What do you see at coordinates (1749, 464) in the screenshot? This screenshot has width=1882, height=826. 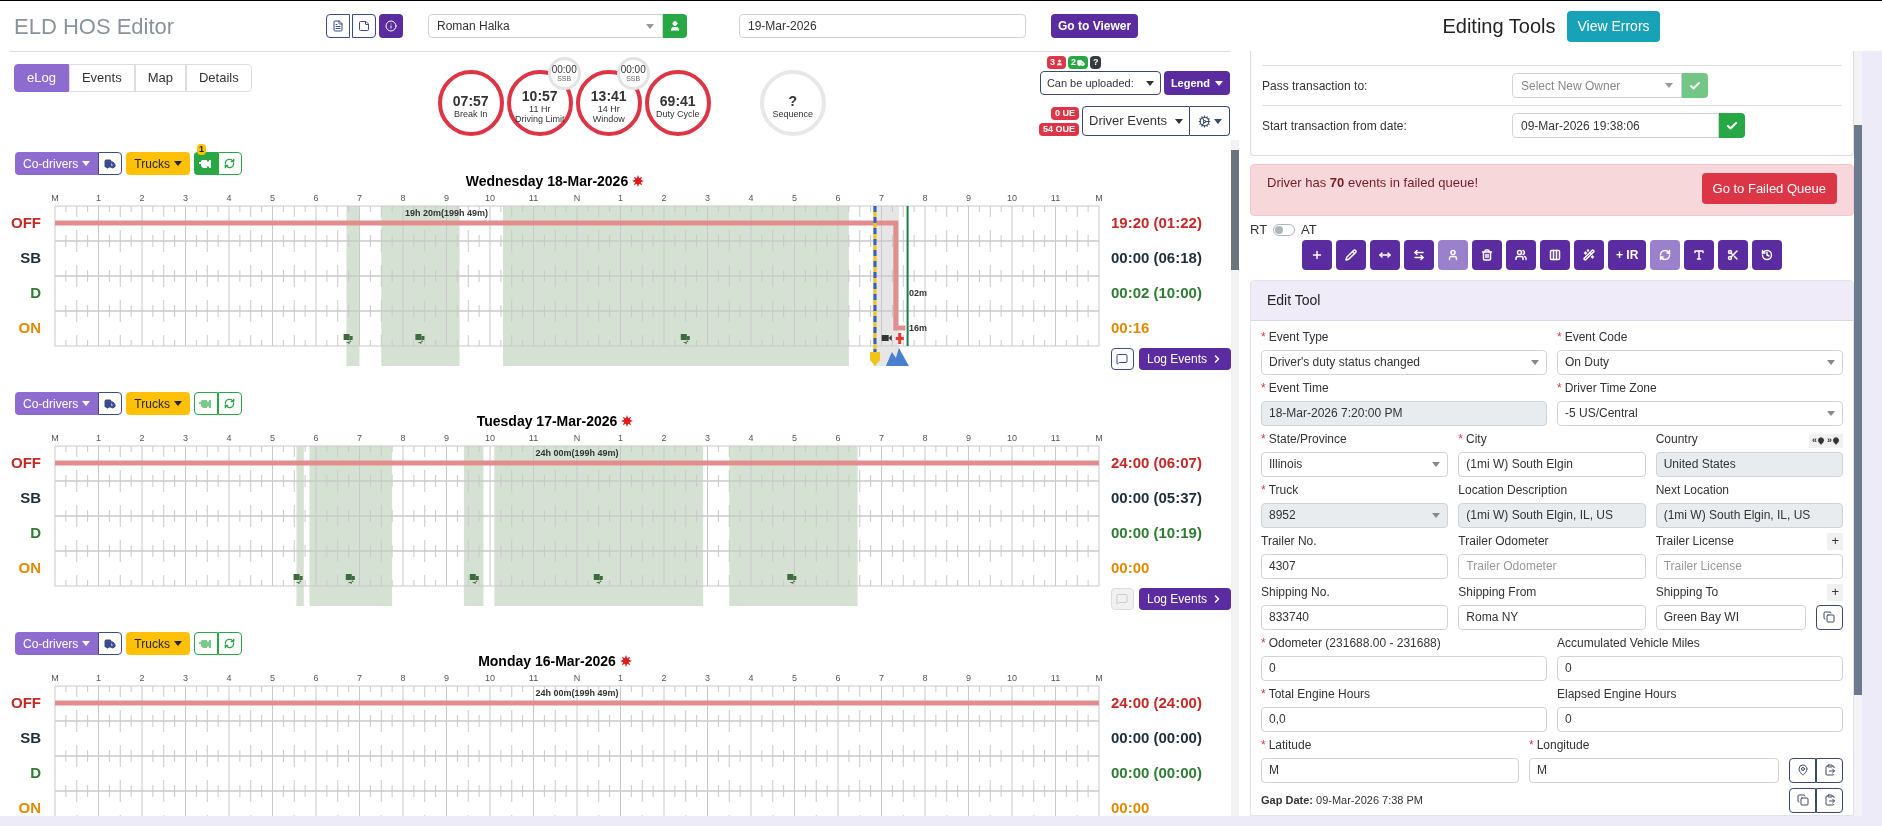 I see `input-field: United States` at bounding box center [1749, 464].